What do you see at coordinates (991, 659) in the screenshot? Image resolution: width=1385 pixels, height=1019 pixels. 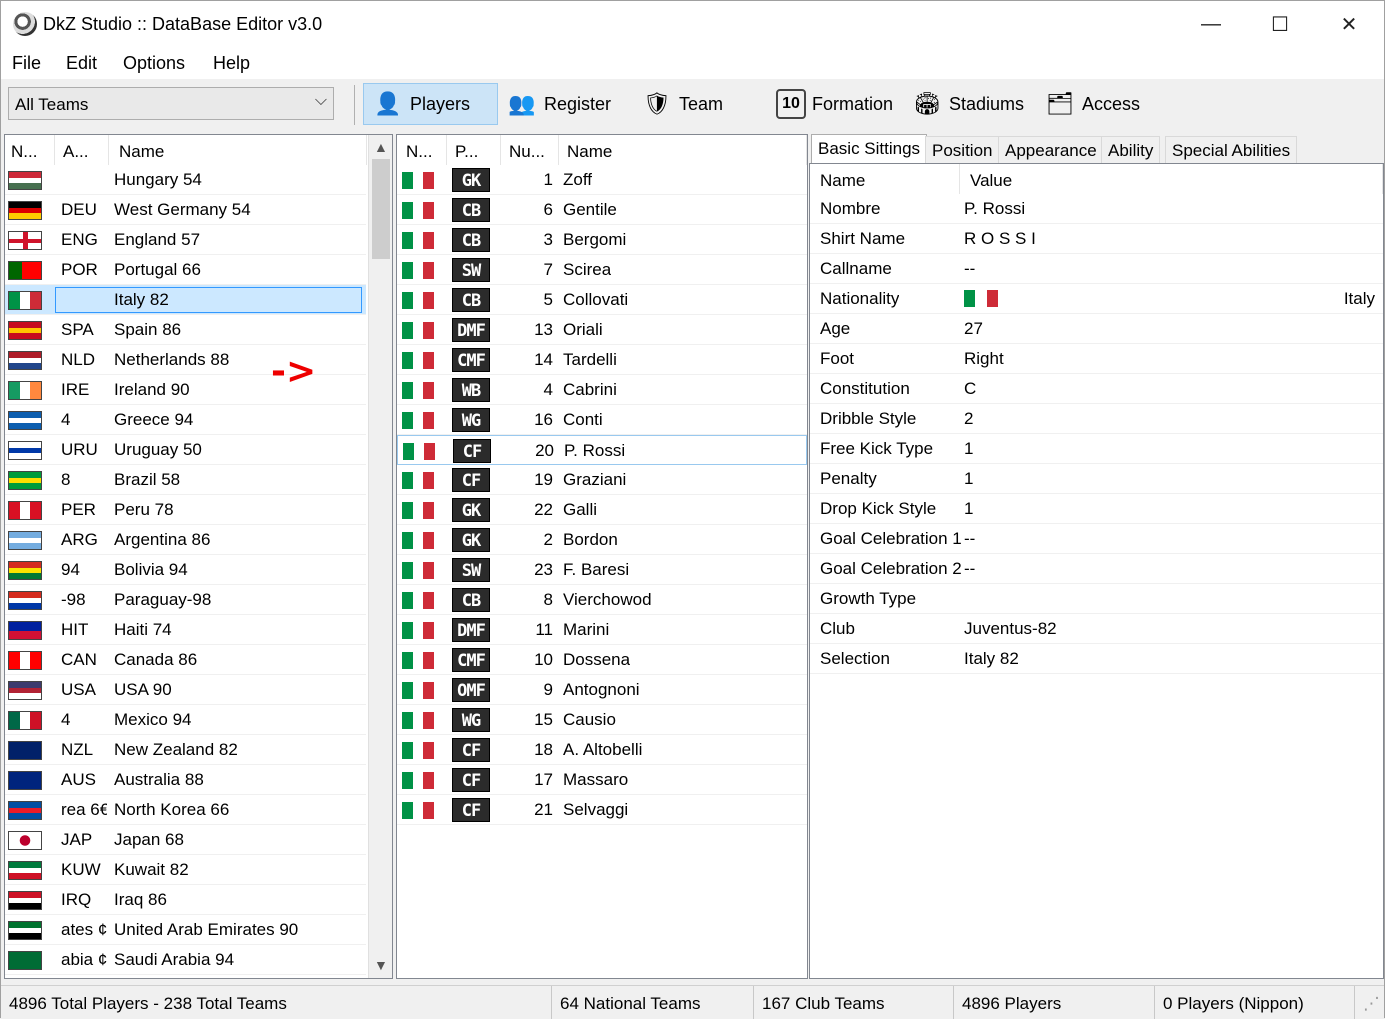 I see `detail-value: Italy 82` at bounding box center [991, 659].